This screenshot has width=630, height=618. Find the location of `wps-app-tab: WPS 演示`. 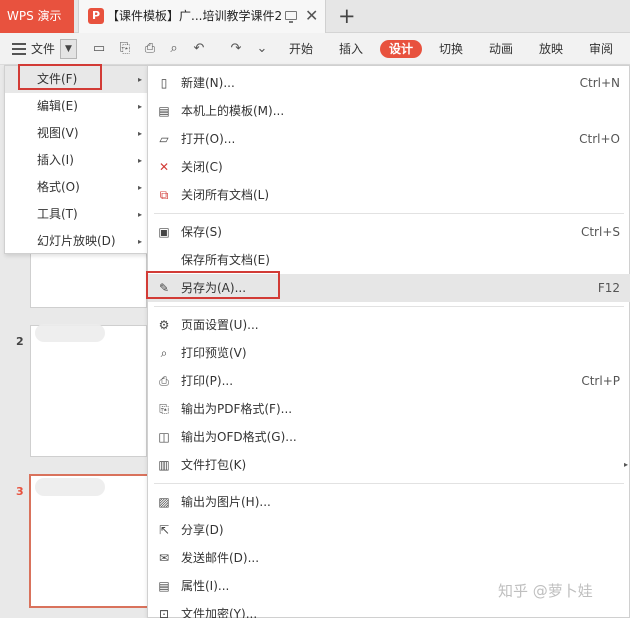

wps-app-tab: WPS 演示 is located at coordinates (37, 16).